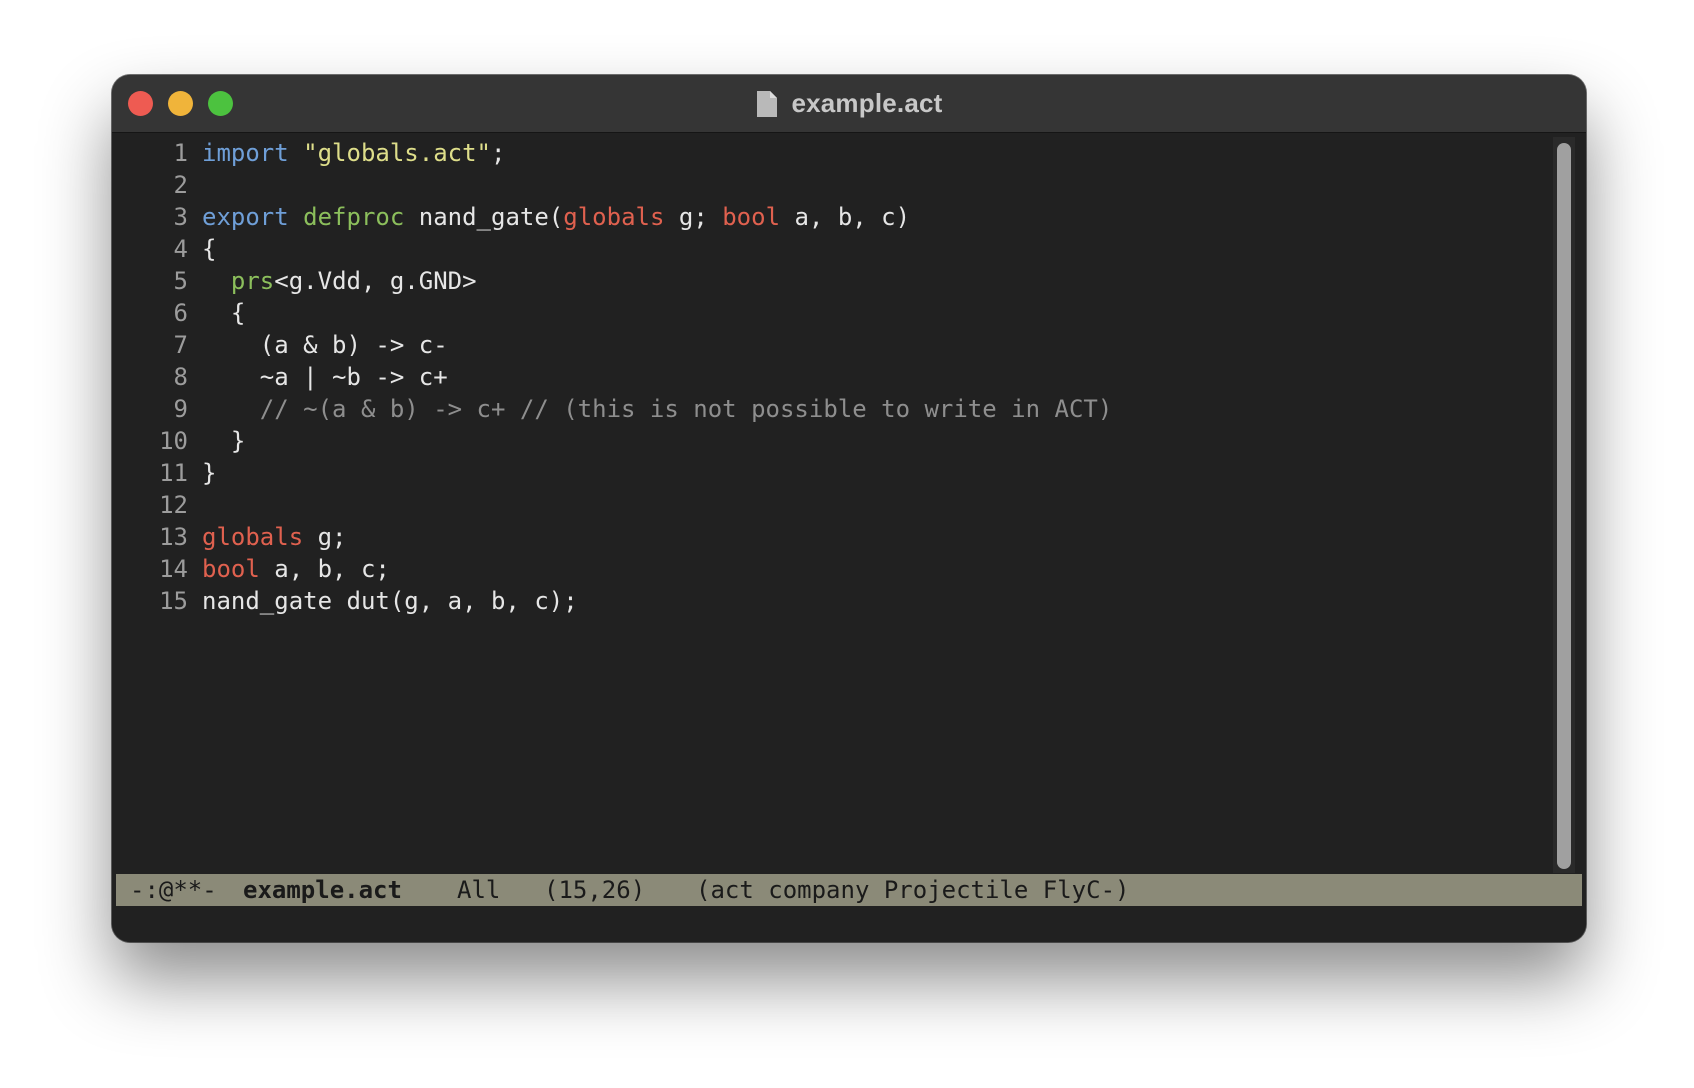 The width and height of the screenshot is (1694, 1088). I want to click on line-code: ~a | ~b -> c+, so click(325, 377).